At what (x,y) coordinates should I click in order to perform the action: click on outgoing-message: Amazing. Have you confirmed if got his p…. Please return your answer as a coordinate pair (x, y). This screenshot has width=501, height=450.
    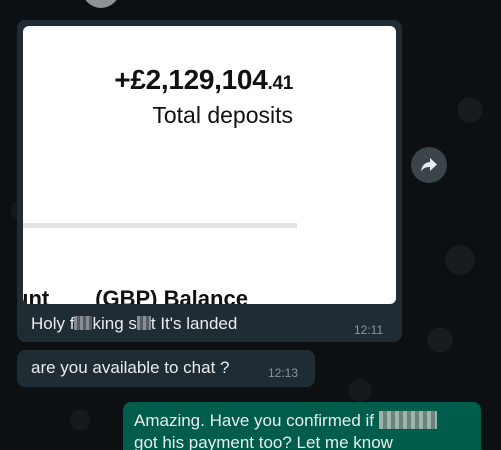
    Looking at the image, I should click on (302, 426).